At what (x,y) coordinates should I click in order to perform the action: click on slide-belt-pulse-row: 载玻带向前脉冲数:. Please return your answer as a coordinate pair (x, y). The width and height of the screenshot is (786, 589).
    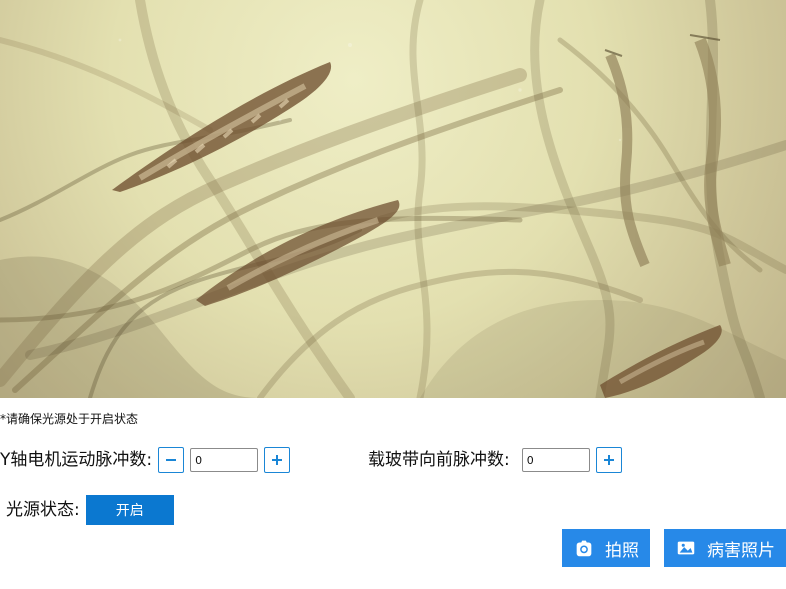
    Looking at the image, I should click on (495, 460).